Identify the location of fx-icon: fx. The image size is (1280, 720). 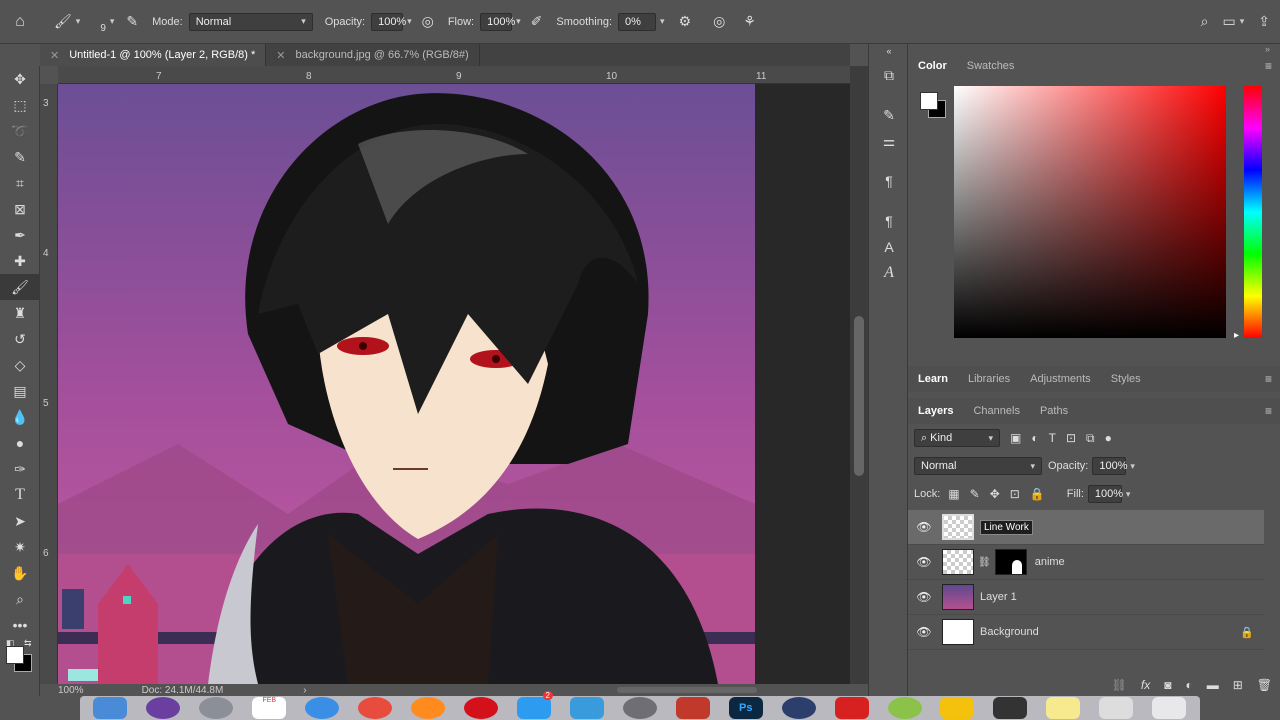
(1145, 685).